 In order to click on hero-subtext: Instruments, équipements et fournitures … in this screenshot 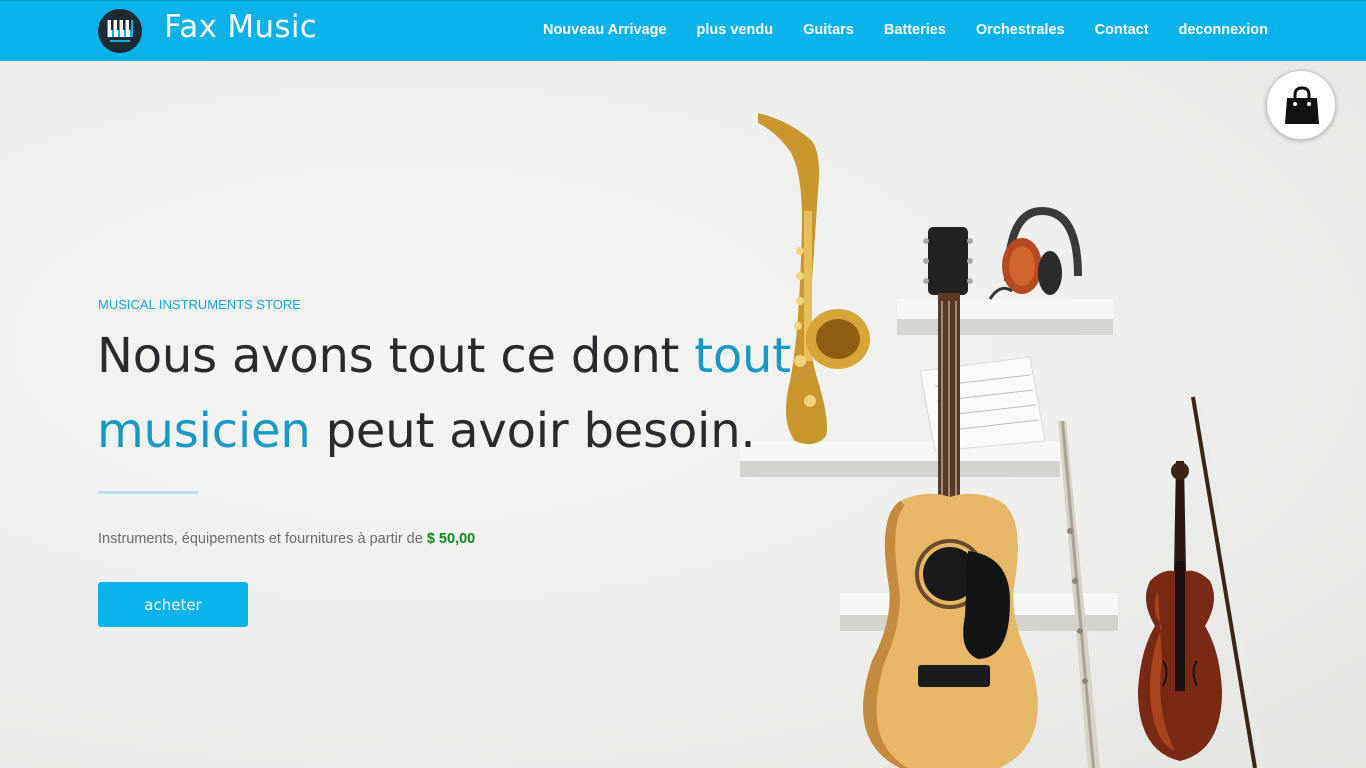, I will do `click(286, 539)`.